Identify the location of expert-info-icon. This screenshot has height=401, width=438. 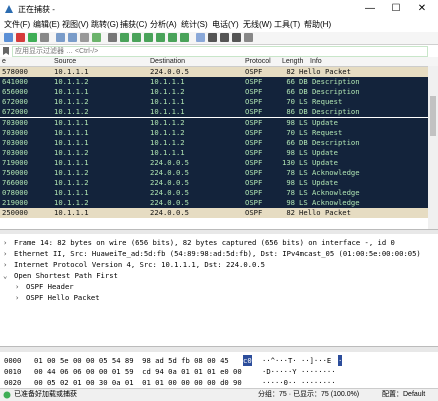
(7, 395).